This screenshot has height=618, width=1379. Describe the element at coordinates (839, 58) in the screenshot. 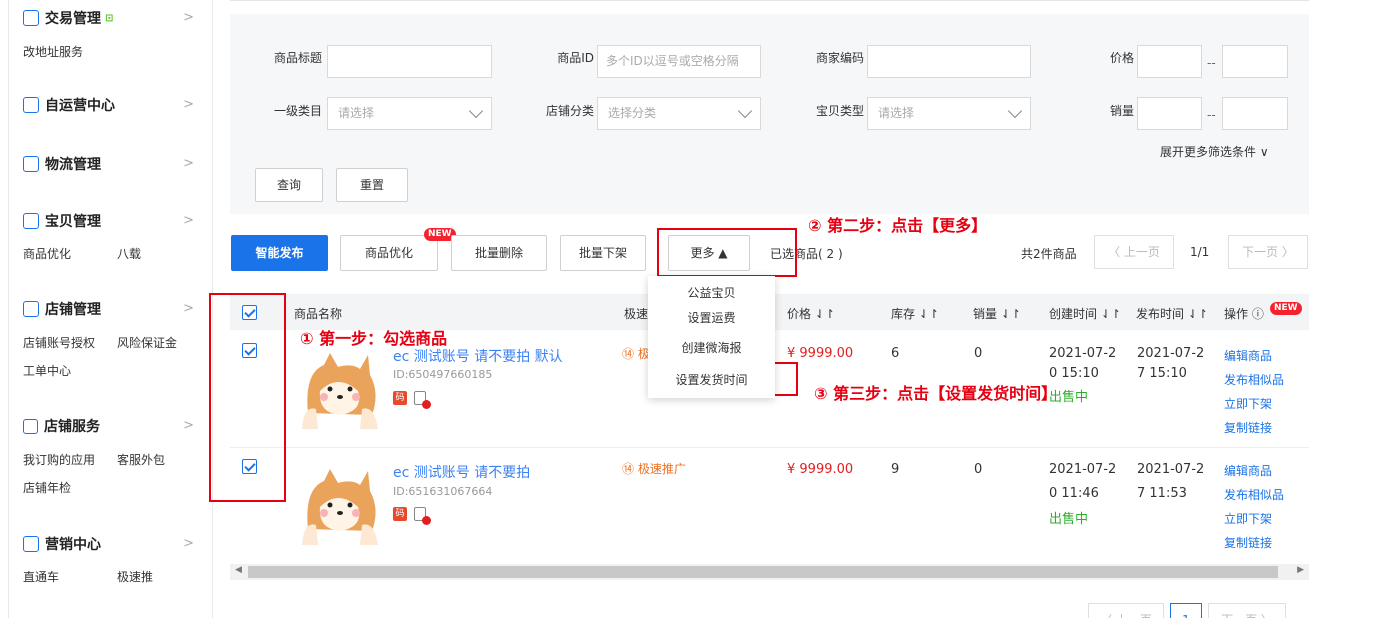

I see `label-merchant-code: 商家编码` at that location.